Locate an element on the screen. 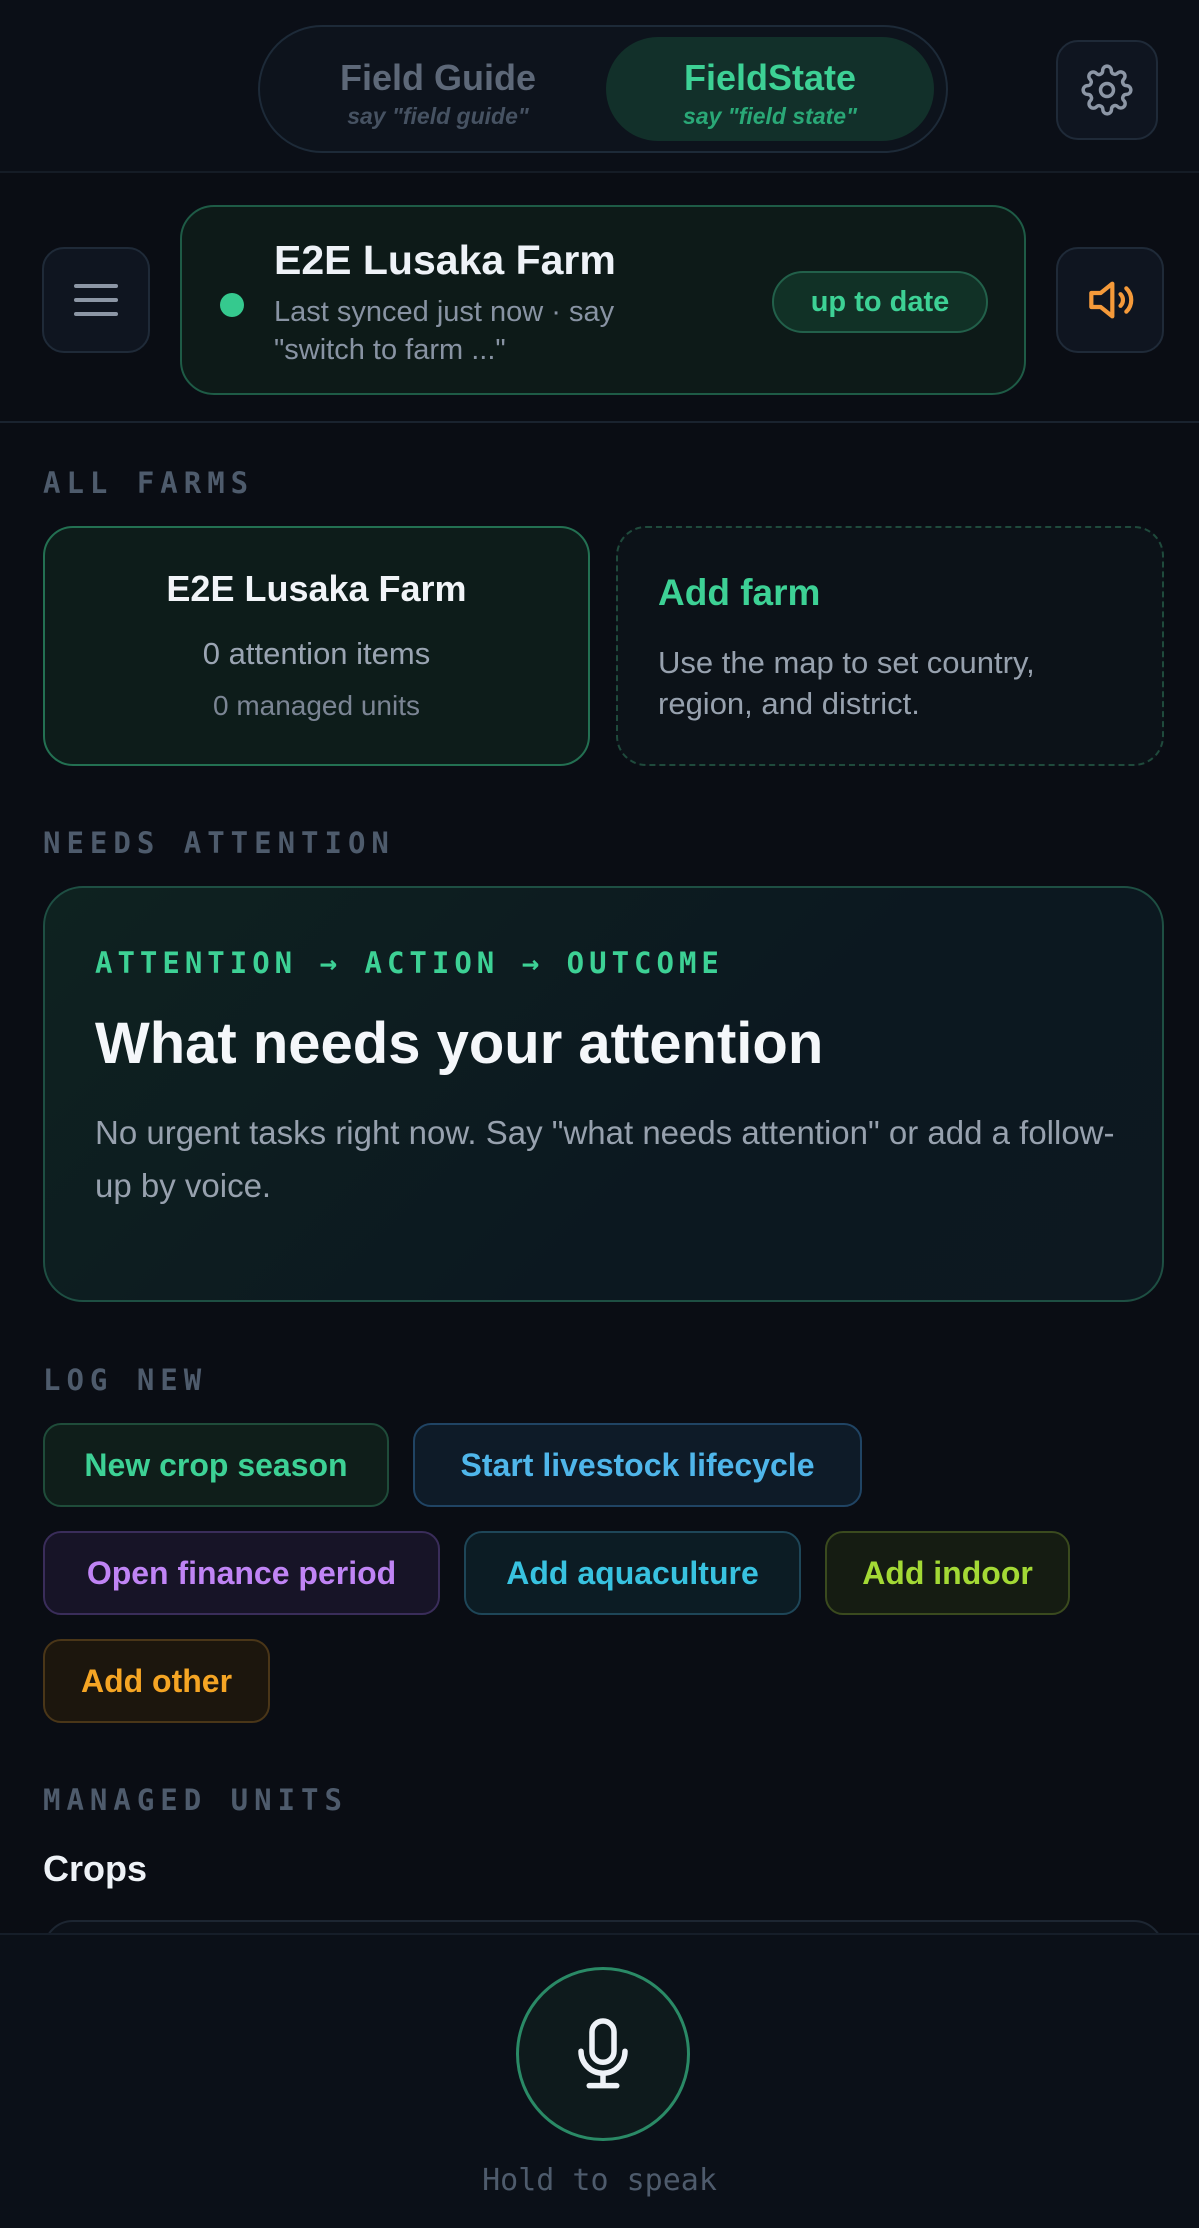  add-indoor-button: Add indoor is located at coordinates (947, 1573).